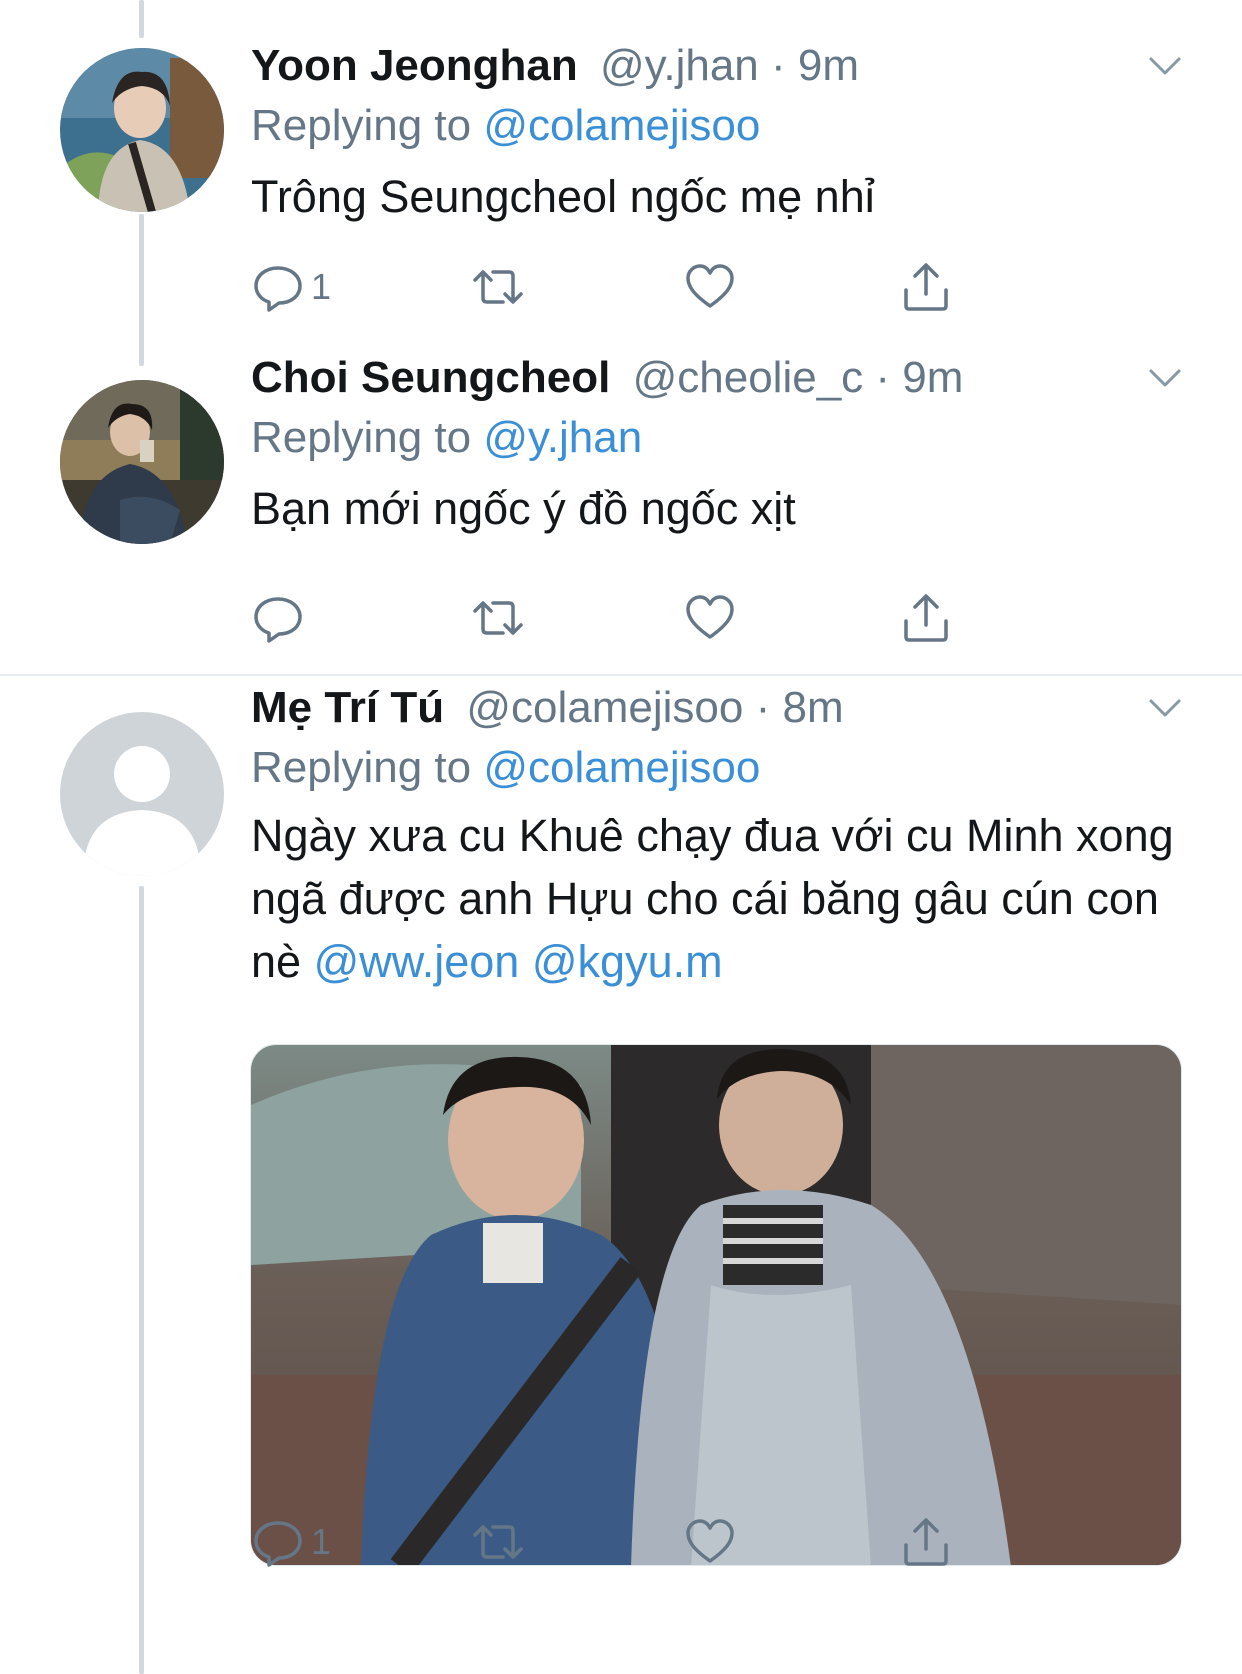  I want to click on handle: @cheolie_c, so click(748, 377).